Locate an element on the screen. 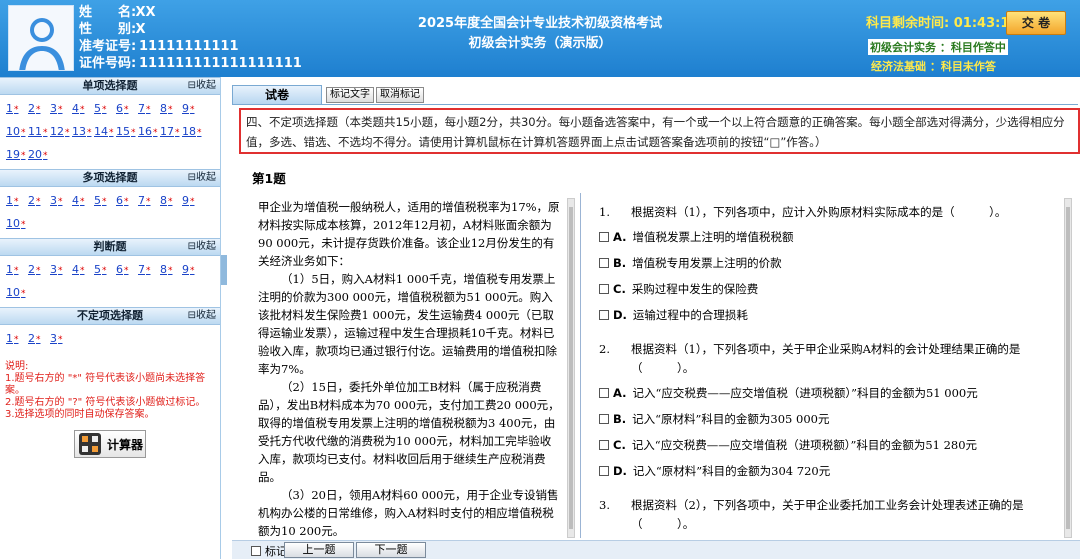 Image resolution: width=1080 pixels, height=559 pixels. answer-option: A. 增值税发票上注明的增值税税额 is located at coordinates (828, 237).